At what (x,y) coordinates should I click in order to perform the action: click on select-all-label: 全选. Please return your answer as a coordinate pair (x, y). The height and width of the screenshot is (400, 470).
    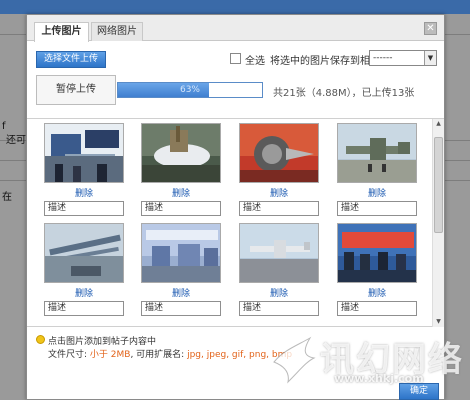
    Looking at the image, I should click on (255, 61).